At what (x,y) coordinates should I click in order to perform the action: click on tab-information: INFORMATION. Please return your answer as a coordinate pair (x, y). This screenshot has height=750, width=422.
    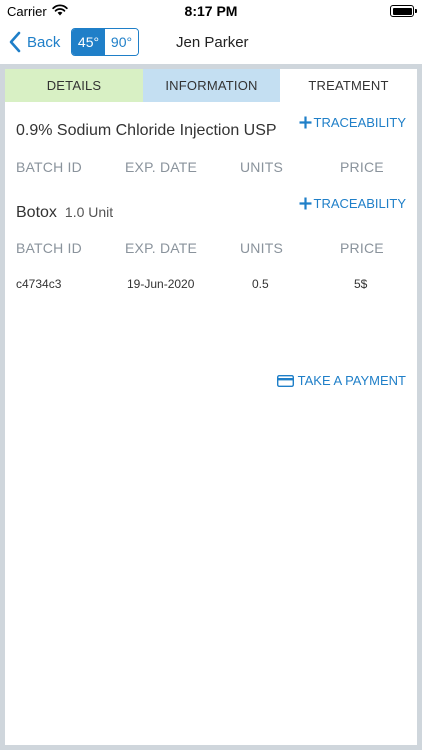
    Looking at the image, I should click on (211, 85).